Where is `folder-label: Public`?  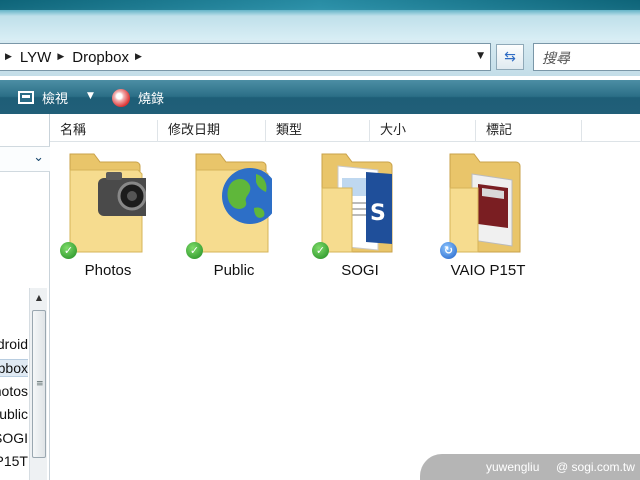
folder-label: Public is located at coordinates (234, 270).